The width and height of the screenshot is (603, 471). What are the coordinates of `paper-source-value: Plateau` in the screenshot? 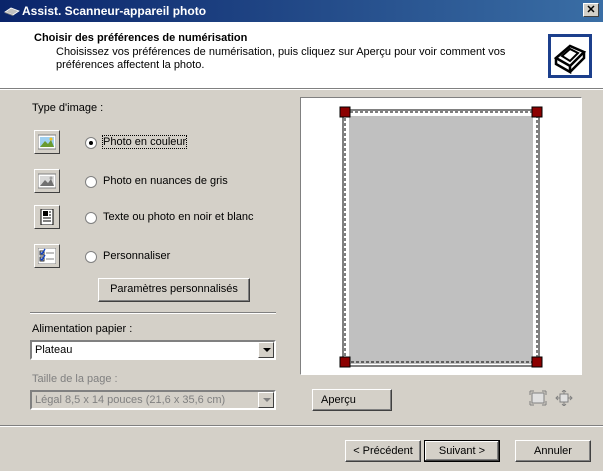 It's located at (54, 350).